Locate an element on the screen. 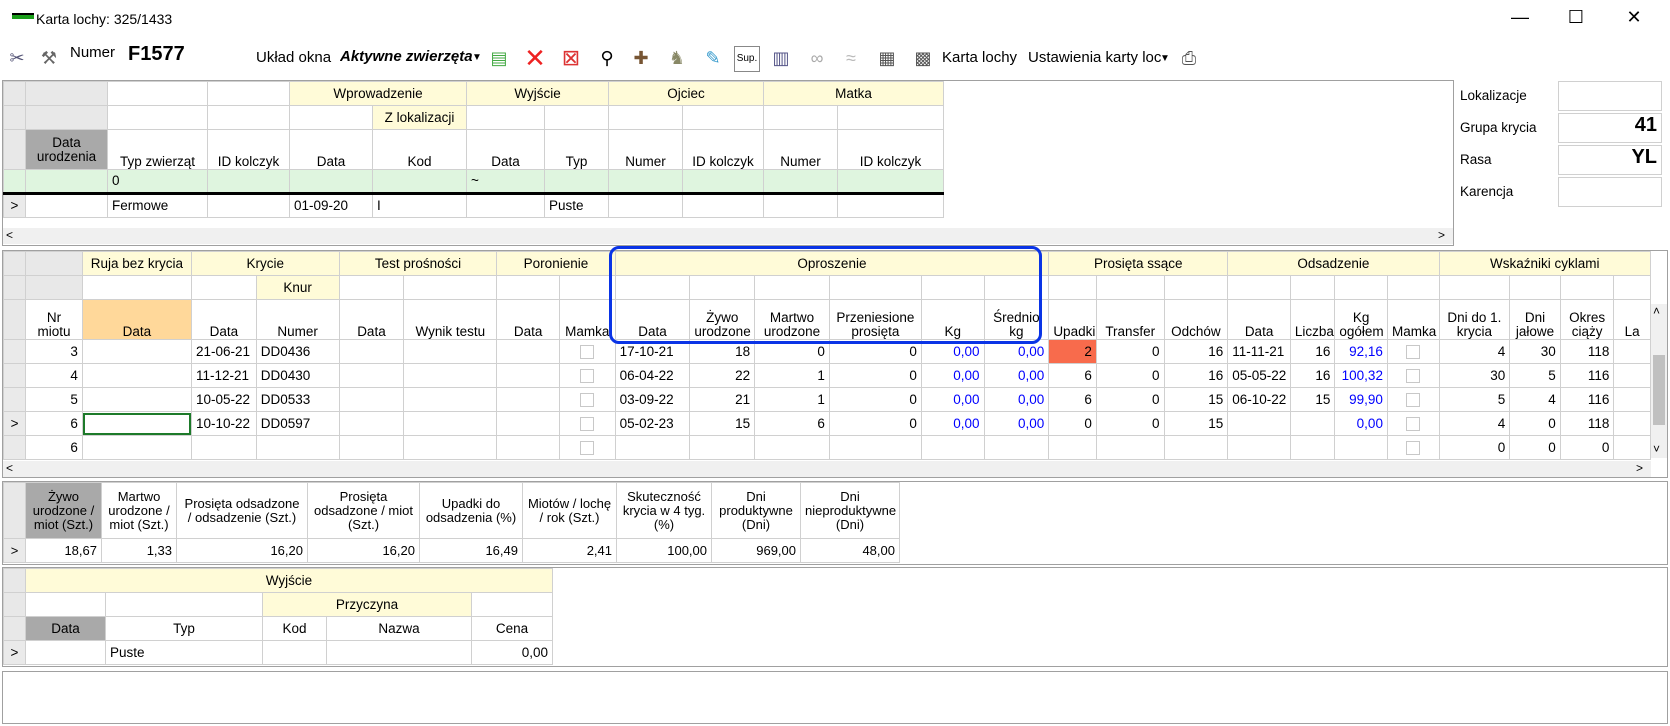  cell-kg-ogolem: 92,16 is located at coordinates (1361, 351).